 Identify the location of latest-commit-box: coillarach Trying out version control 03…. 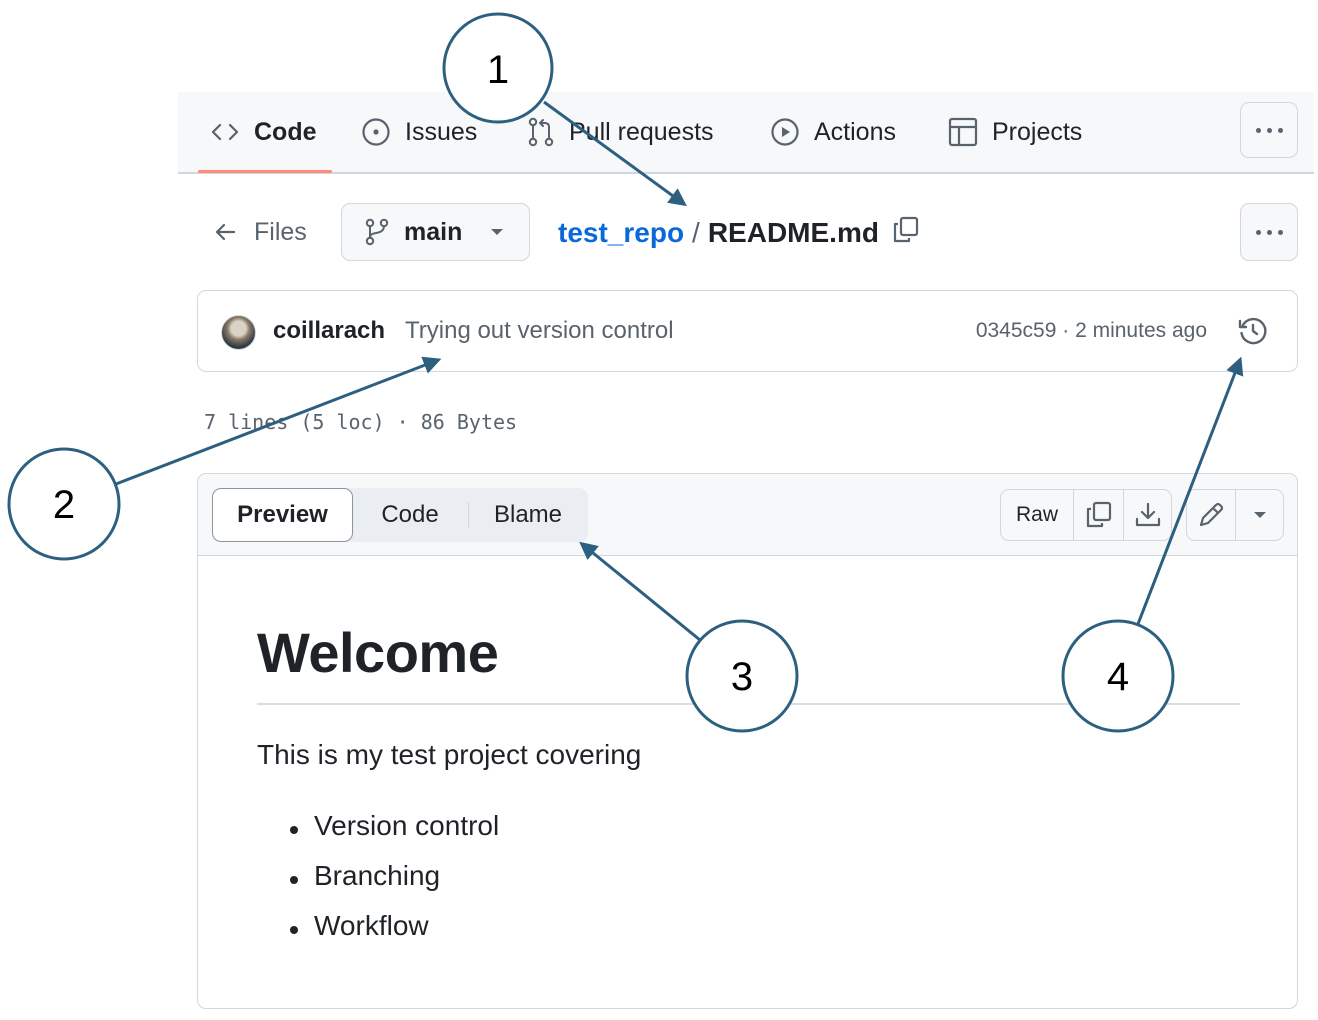
(747, 331).